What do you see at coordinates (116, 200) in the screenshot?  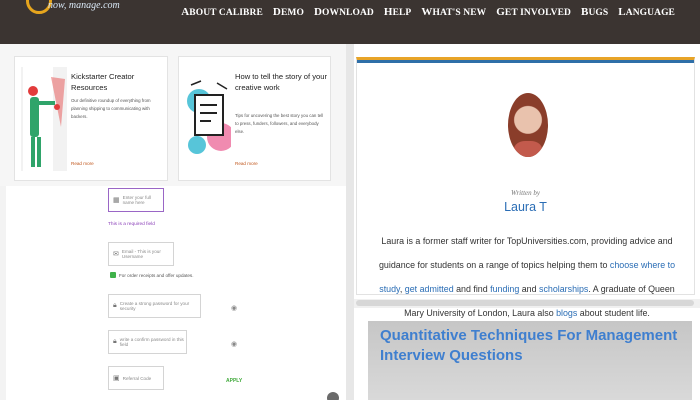 I see `user-icon: ▦` at bounding box center [116, 200].